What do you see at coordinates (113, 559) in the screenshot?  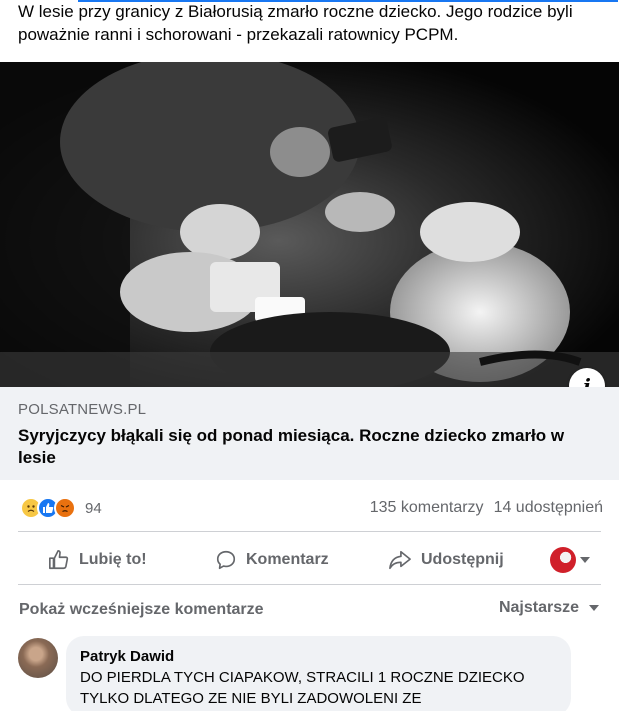 I see `like-label: Lubię to!` at bounding box center [113, 559].